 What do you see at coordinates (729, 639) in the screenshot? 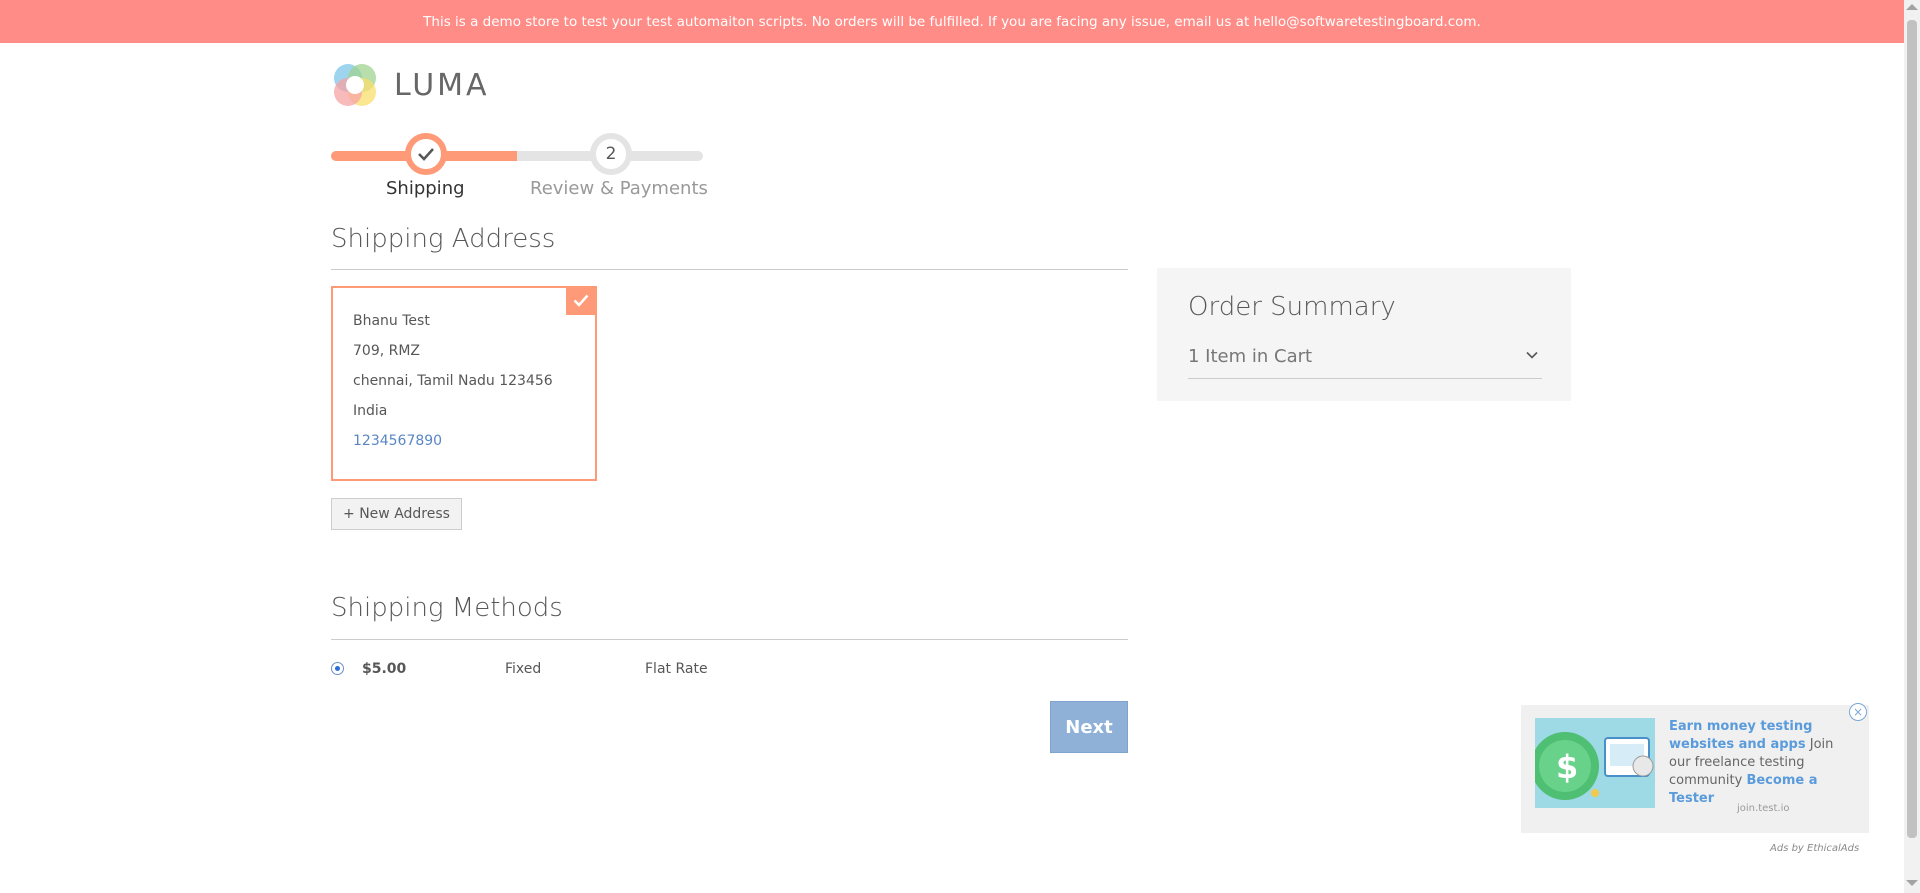
I see `shipping-methods-divider` at bounding box center [729, 639].